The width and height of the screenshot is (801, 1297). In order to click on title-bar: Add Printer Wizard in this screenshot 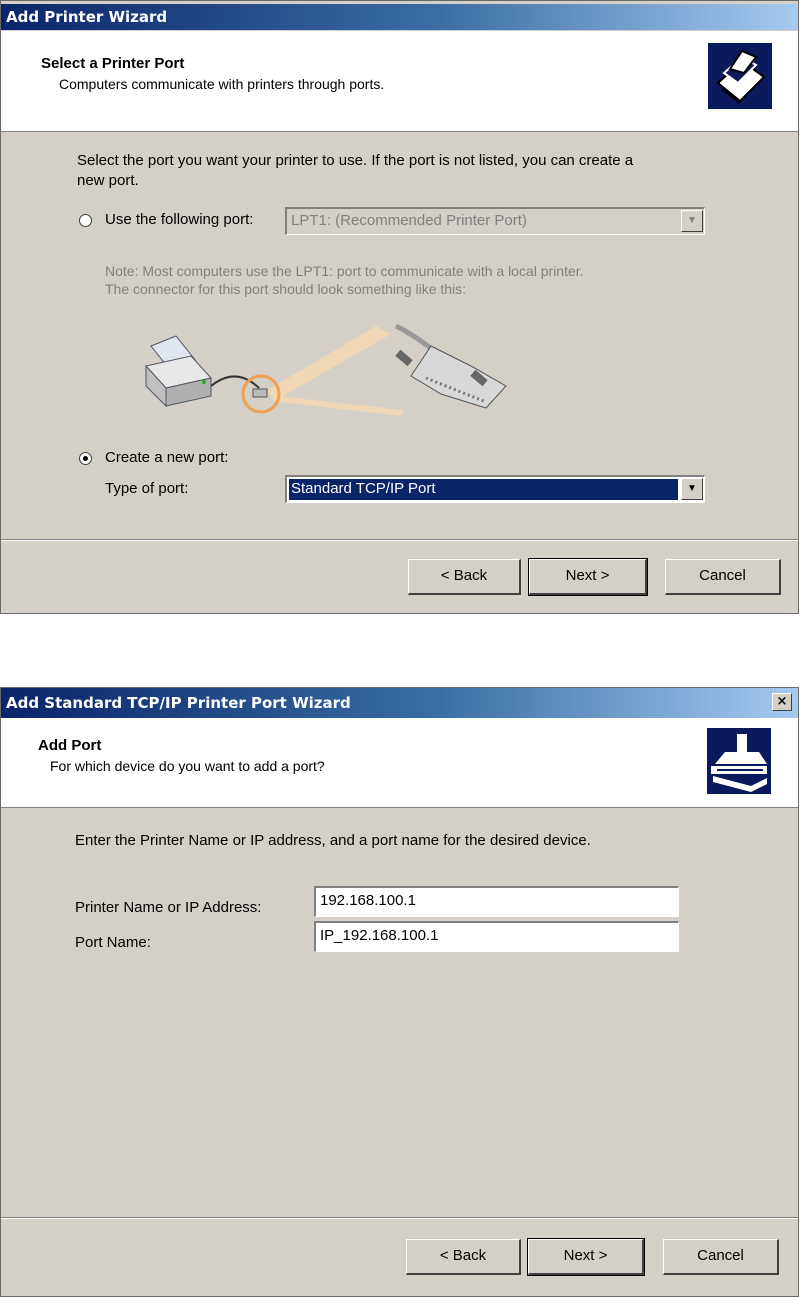, I will do `click(399, 17)`.